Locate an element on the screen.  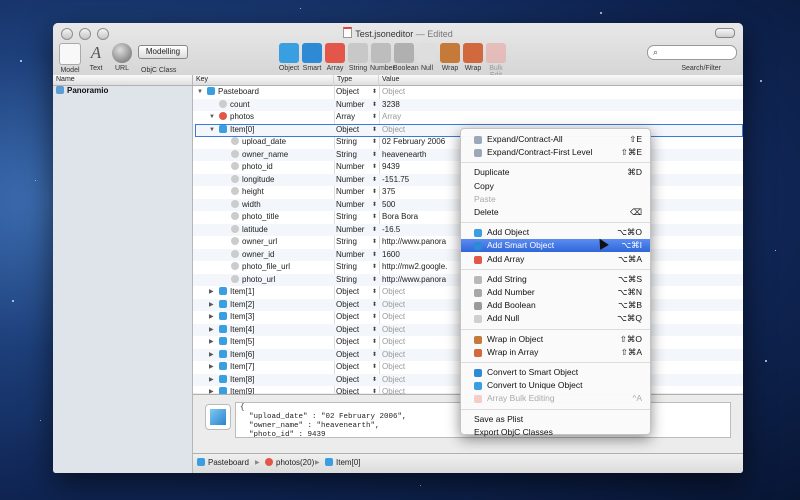
null-tool-button: Null is located at coordinates (427, 57).